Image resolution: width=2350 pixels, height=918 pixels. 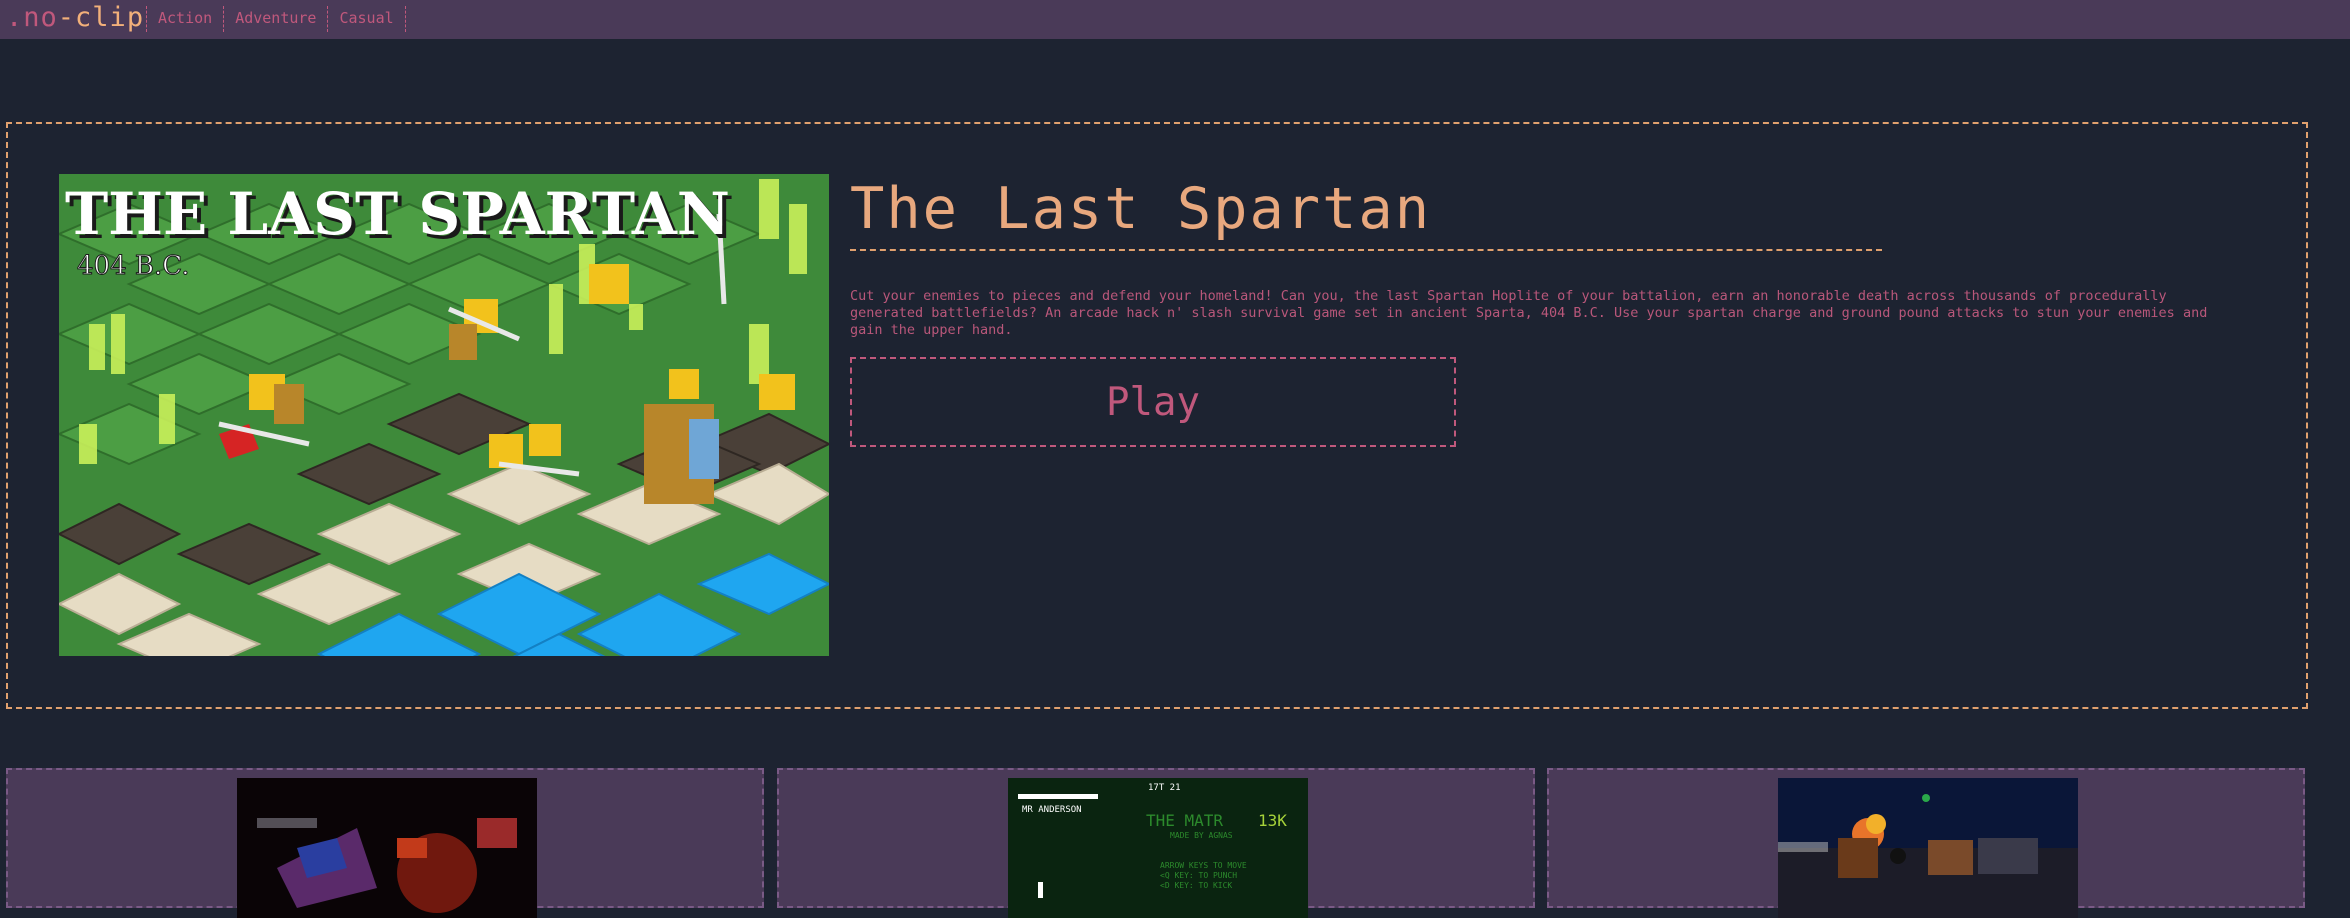 I want to click on nav-link-adventure: Adventure, so click(x=275, y=19).